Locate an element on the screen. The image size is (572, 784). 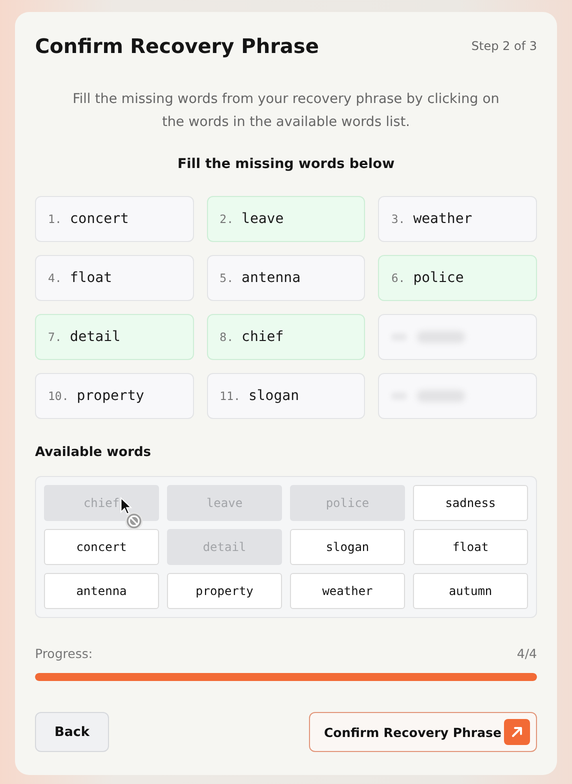
word-slot: 7. detail is located at coordinates (114, 337).